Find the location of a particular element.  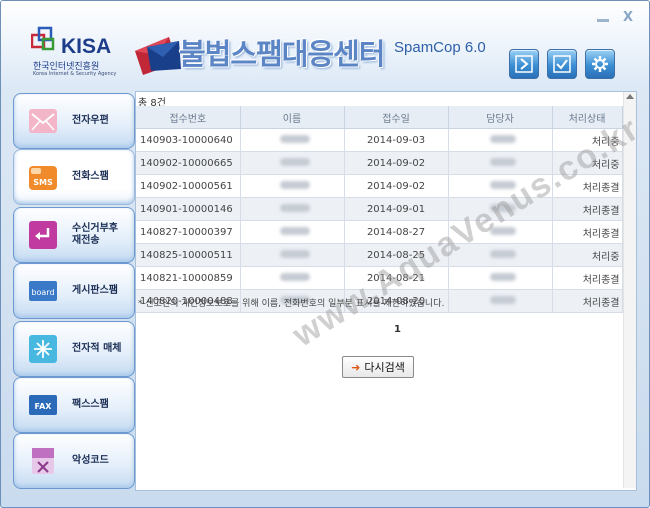

board-icon-text: board is located at coordinates (42, 292).